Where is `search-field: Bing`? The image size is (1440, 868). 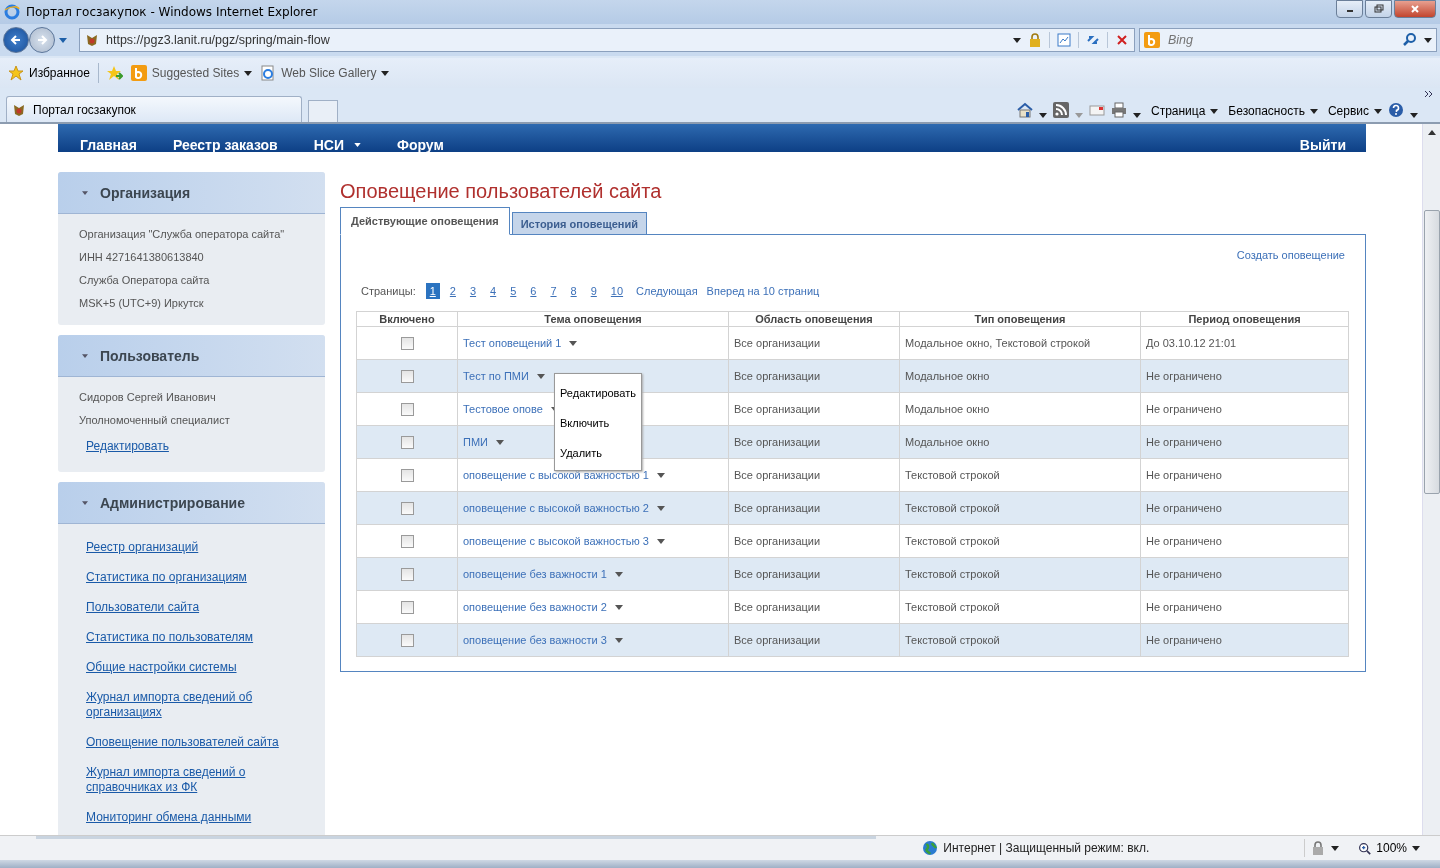
search-field: Bing is located at coordinates (1281, 40).